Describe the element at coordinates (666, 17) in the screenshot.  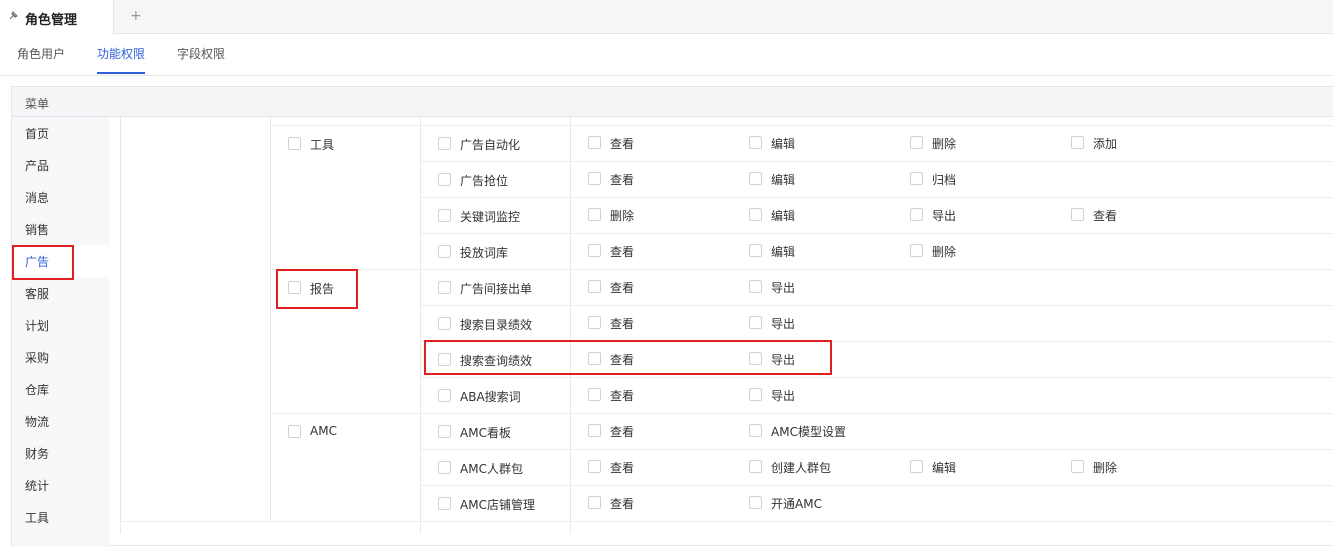
I see `tab-bar: 角色管理 +` at that location.